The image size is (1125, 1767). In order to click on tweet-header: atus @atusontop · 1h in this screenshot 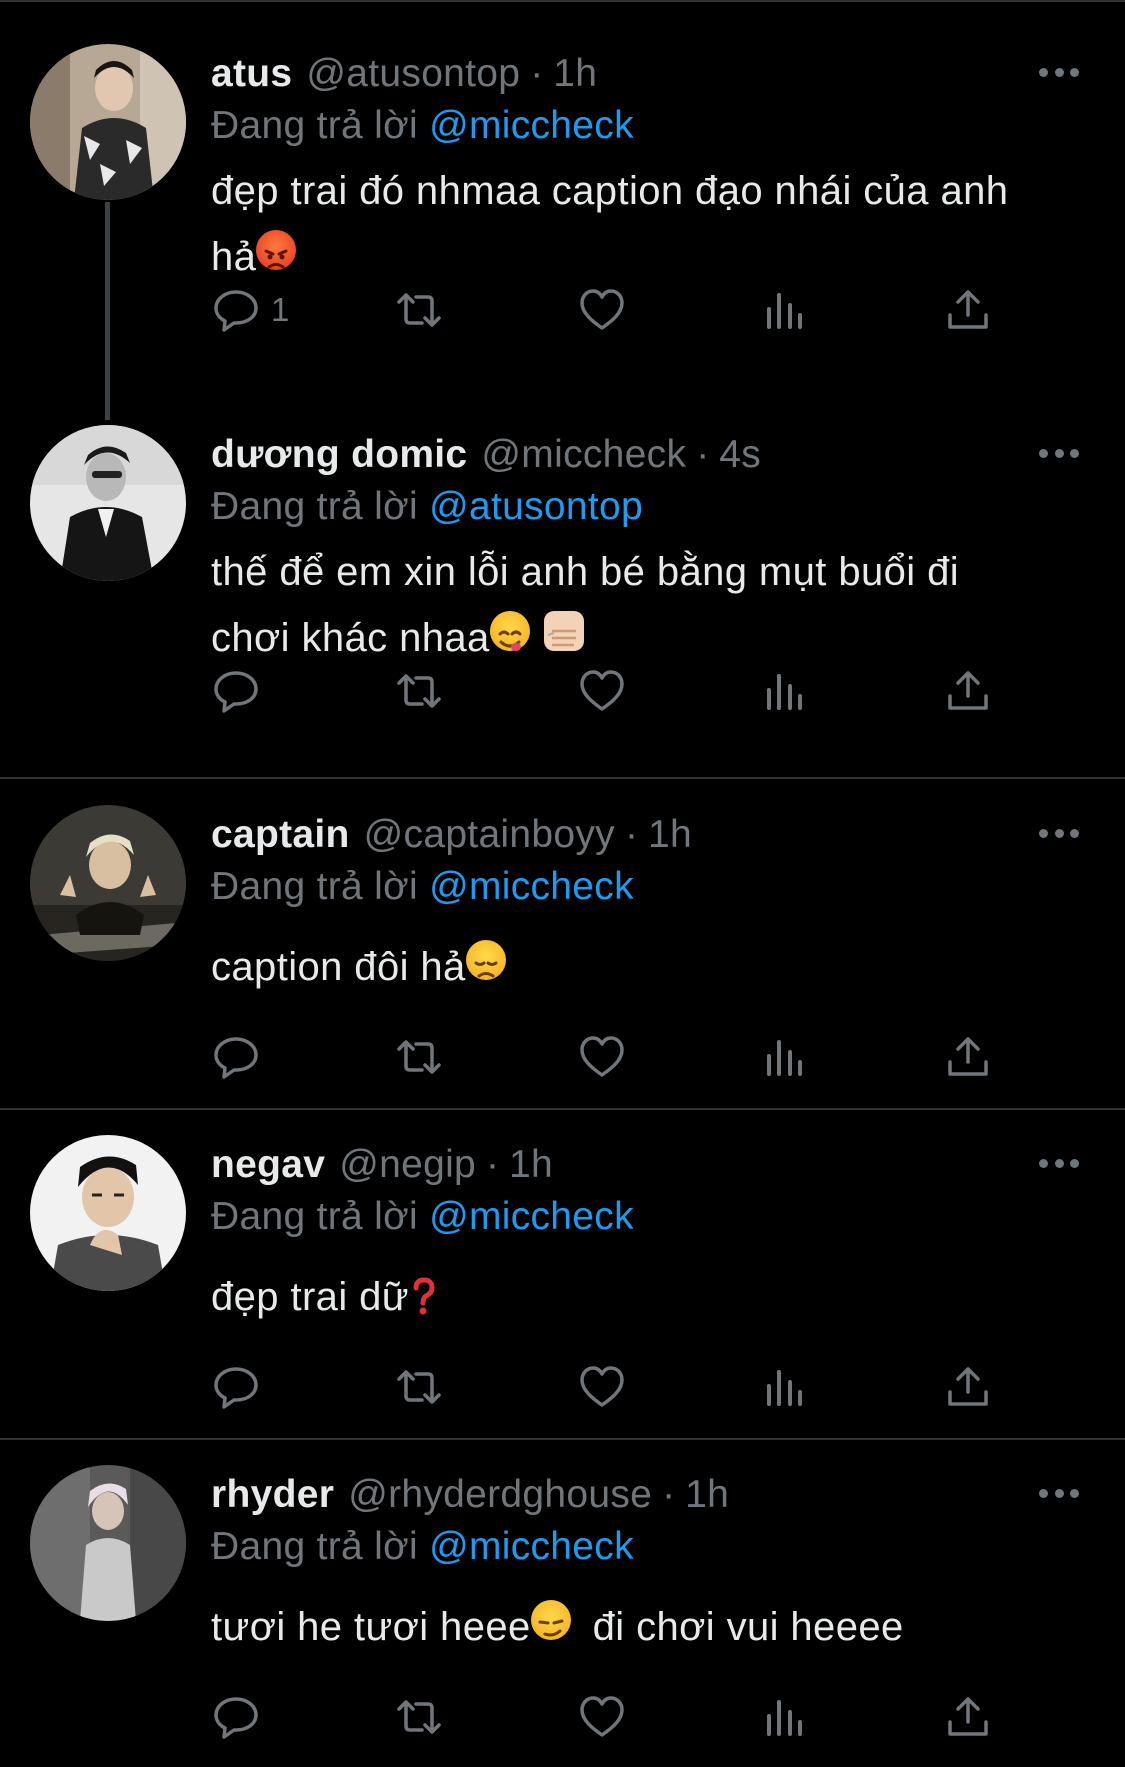, I will do `click(608, 74)`.